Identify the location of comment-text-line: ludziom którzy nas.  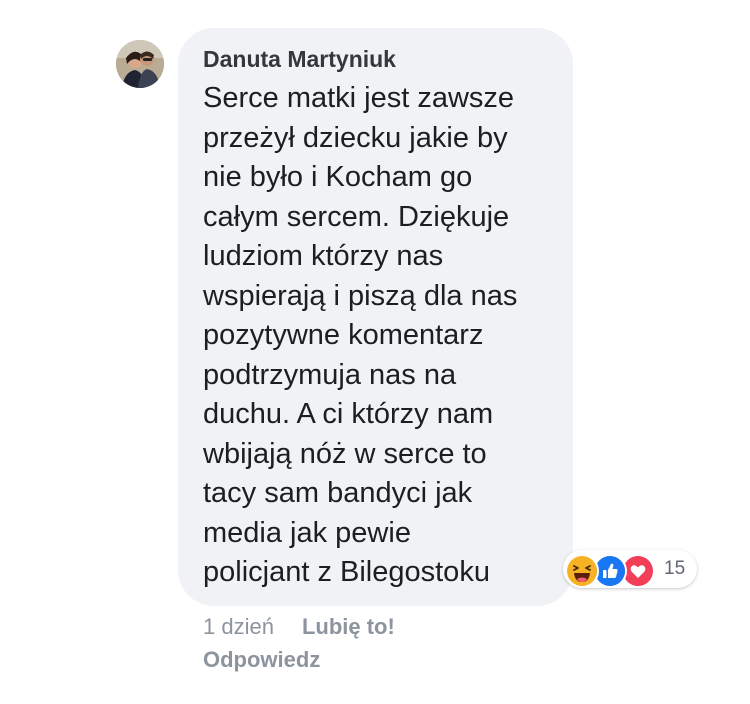
(323, 256).